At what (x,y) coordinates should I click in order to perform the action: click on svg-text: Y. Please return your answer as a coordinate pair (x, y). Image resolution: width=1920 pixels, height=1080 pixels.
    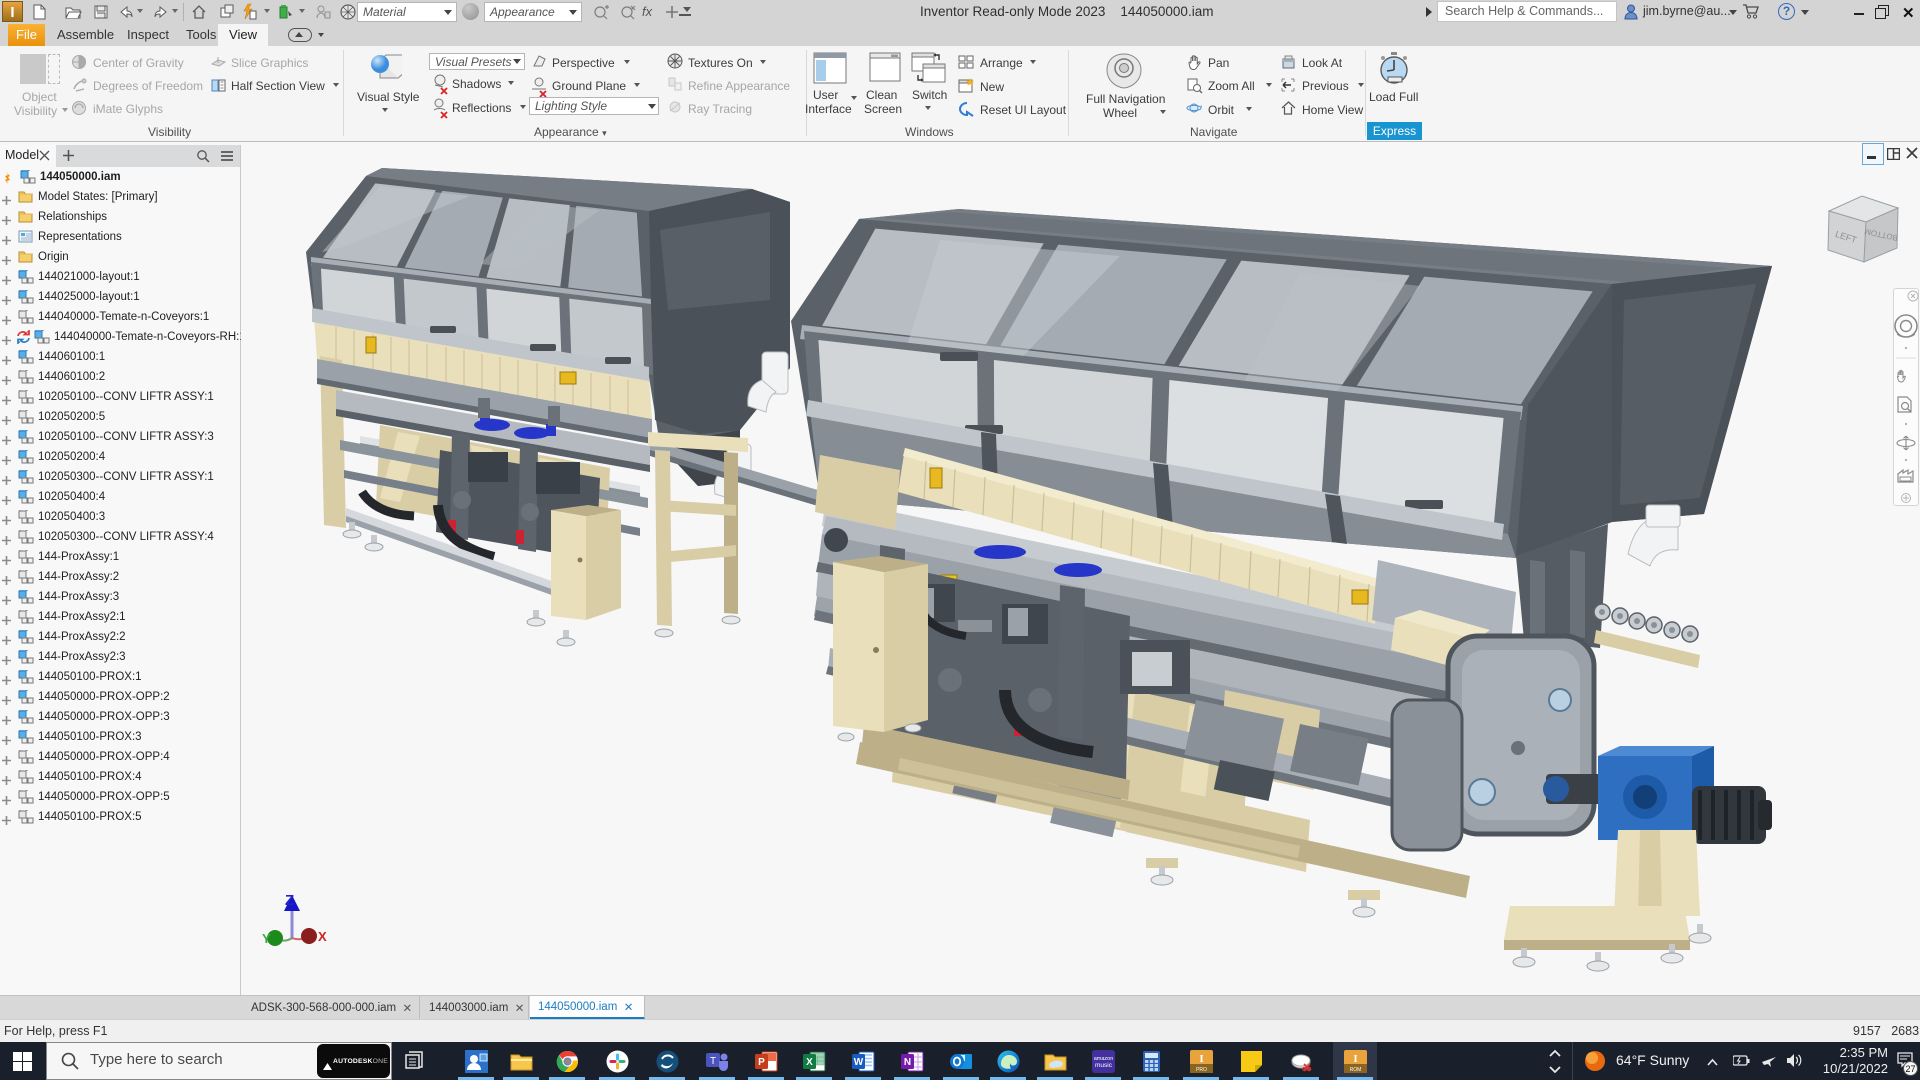
    Looking at the image, I should click on (266, 938).